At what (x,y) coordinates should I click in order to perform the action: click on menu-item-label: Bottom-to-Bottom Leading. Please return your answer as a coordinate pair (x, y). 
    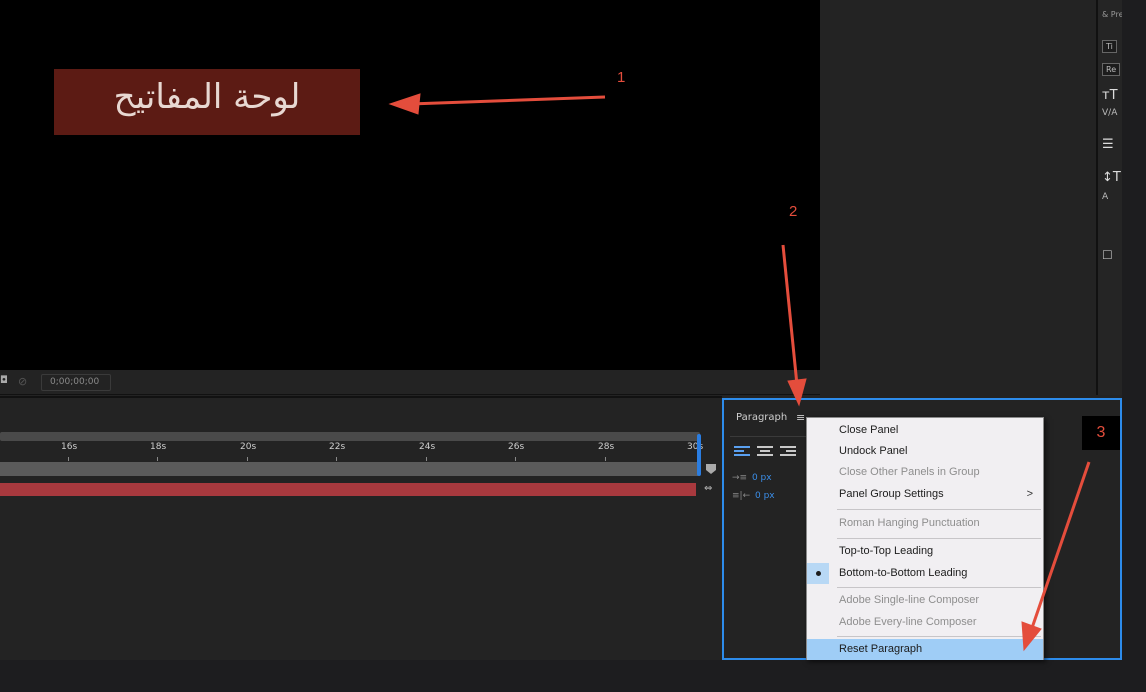
    Looking at the image, I should click on (903, 573).